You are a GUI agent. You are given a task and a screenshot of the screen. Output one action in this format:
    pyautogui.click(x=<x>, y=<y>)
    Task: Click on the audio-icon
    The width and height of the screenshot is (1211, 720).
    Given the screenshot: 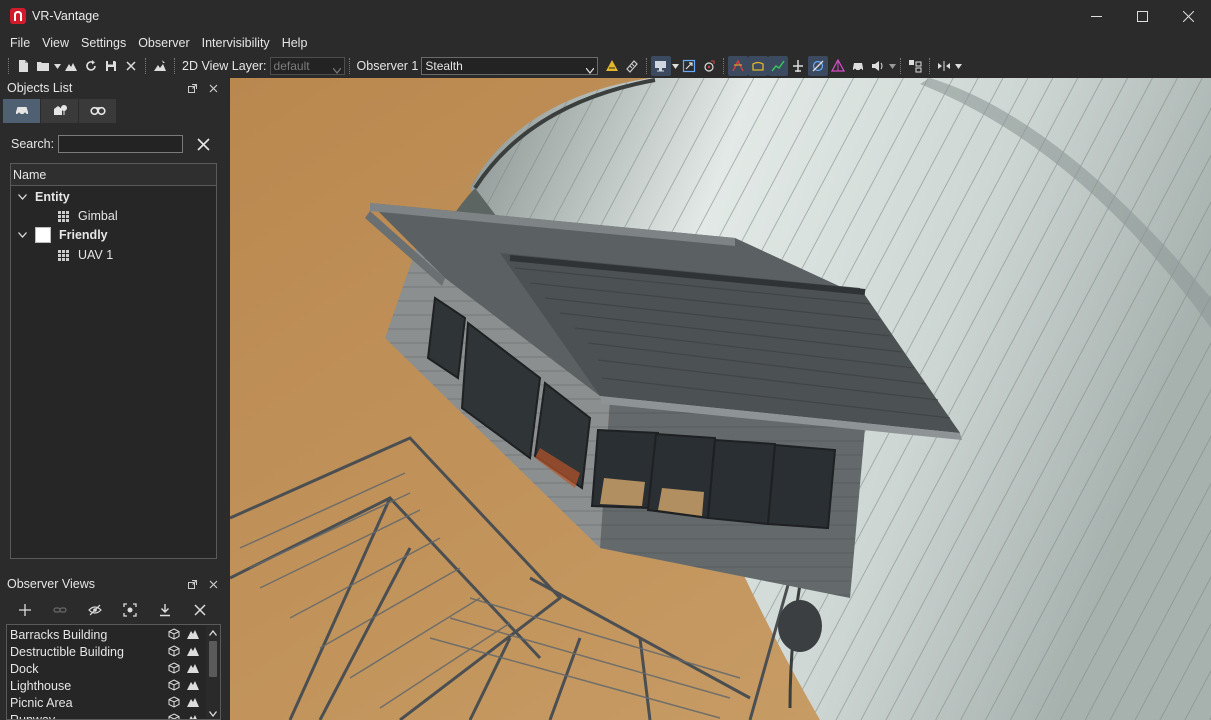 What is the action you would take?
    pyautogui.click(x=878, y=66)
    